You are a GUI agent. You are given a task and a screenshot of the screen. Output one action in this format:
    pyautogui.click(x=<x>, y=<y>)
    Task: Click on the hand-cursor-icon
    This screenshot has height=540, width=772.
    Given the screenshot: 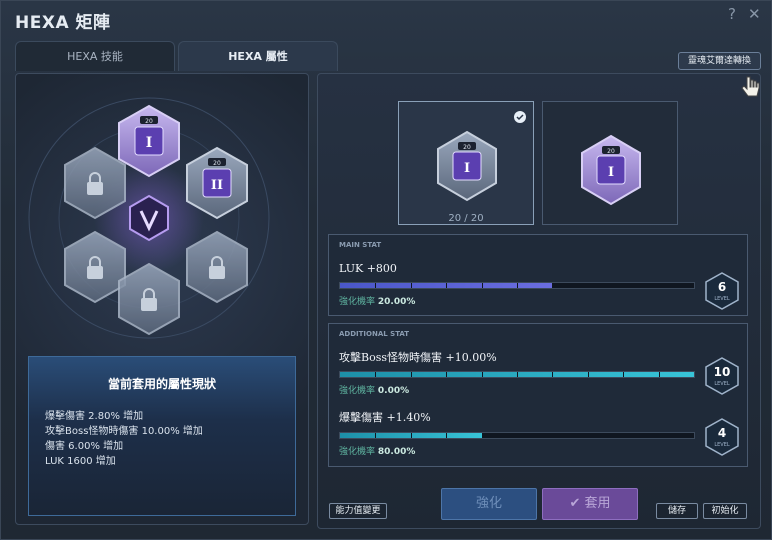 What is the action you would take?
    pyautogui.click(x=750, y=86)
    